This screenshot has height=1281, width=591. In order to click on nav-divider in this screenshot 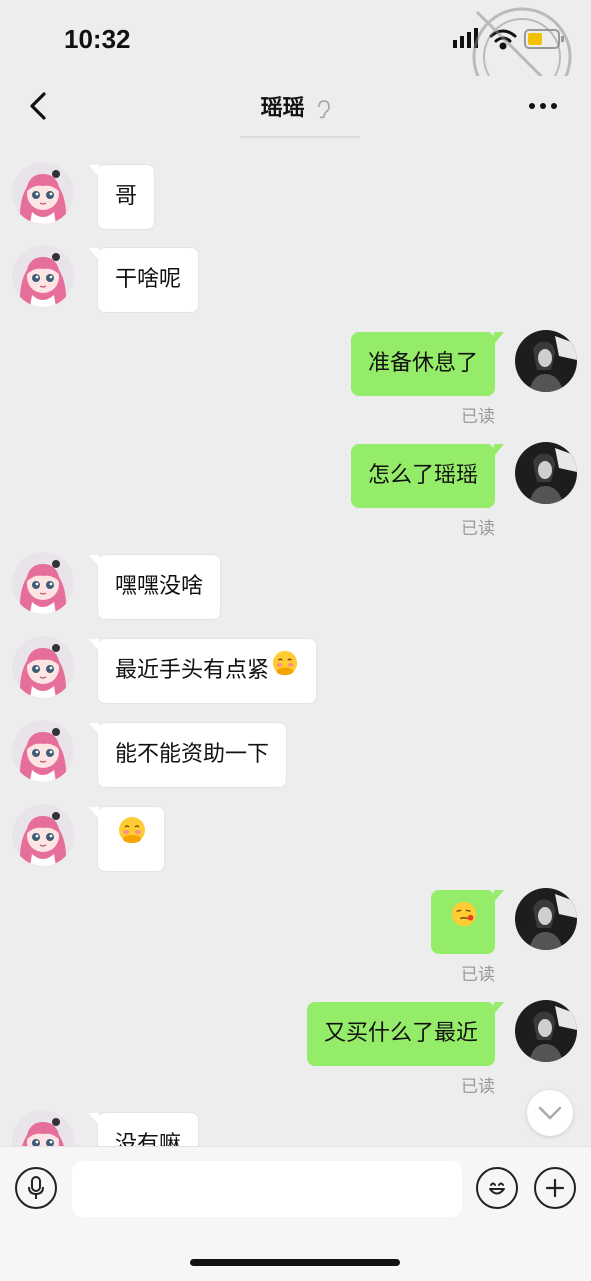, I will do `click(300, 137)`.